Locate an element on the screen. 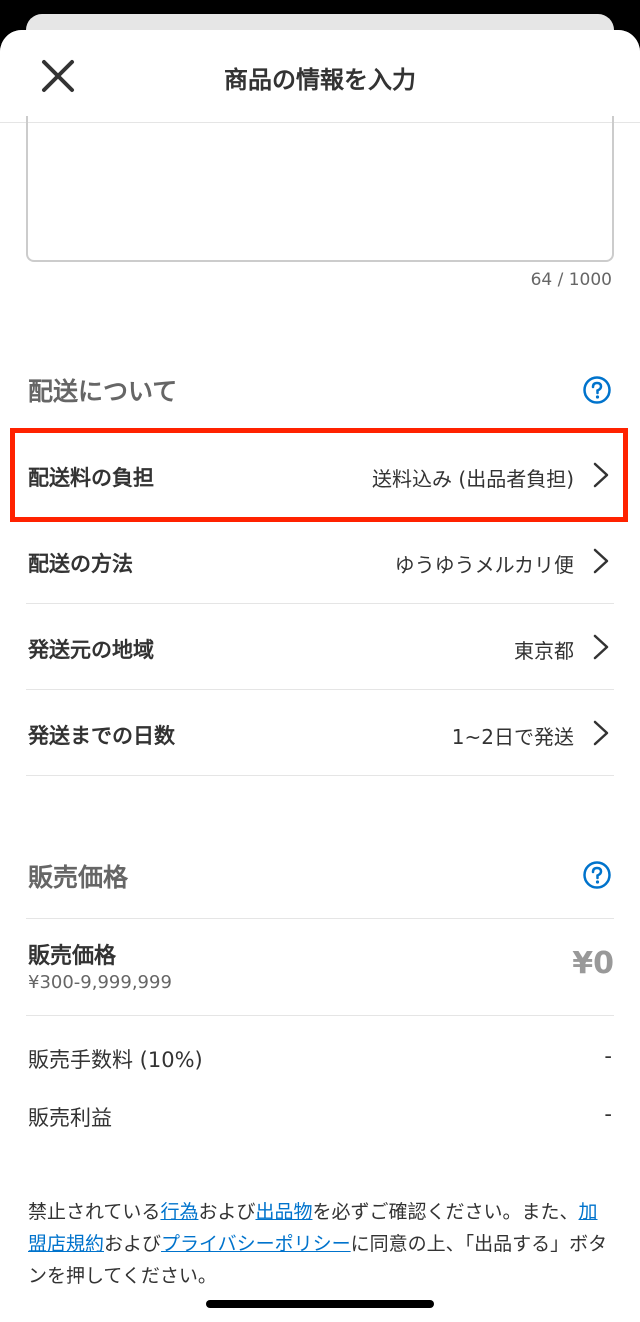  fee-value: - is located at coordinates (608, 1056).